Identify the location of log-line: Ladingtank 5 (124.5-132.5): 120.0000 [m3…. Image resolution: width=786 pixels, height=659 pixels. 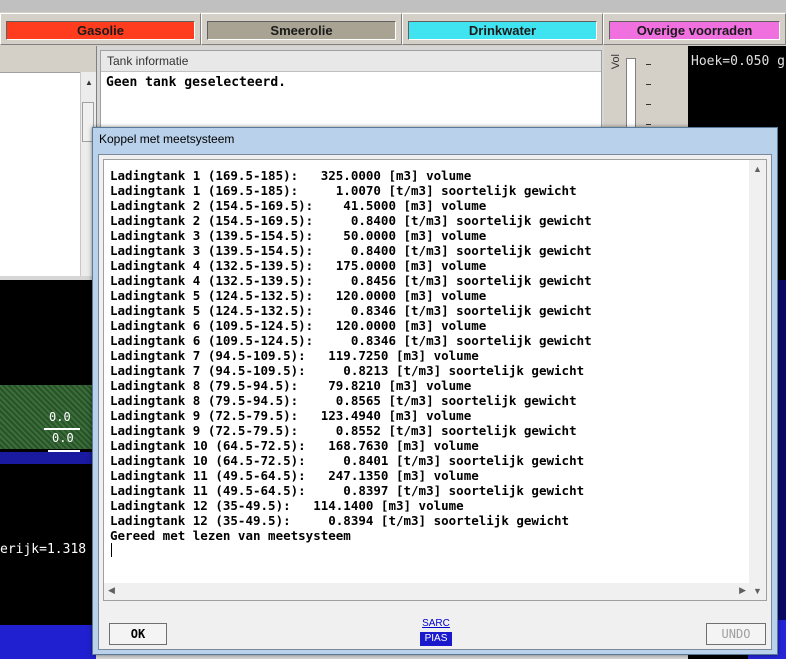
(298, 295).